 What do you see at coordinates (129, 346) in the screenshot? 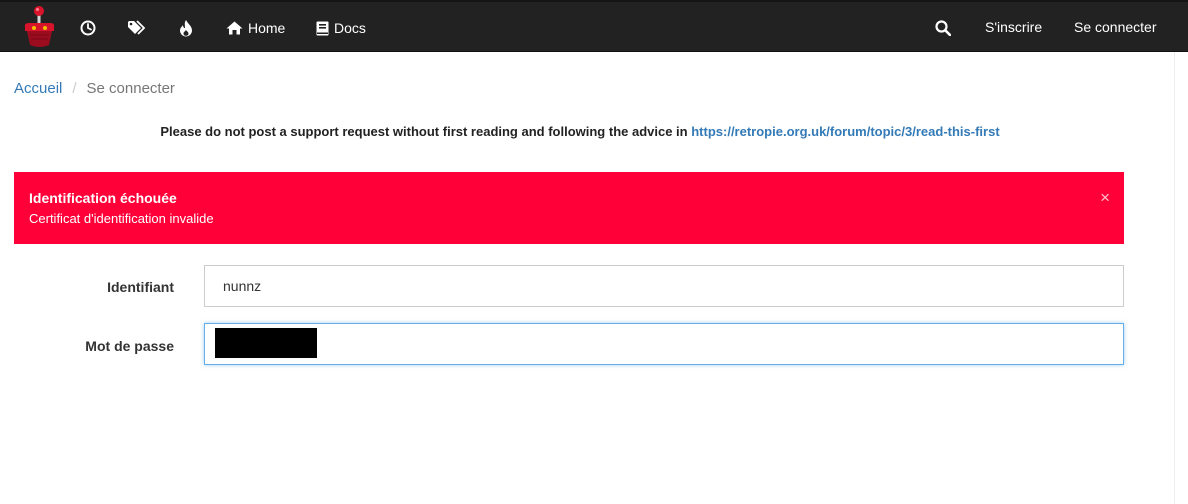
I see `password-label: Mot de passe` at bounding box center [129, 346].